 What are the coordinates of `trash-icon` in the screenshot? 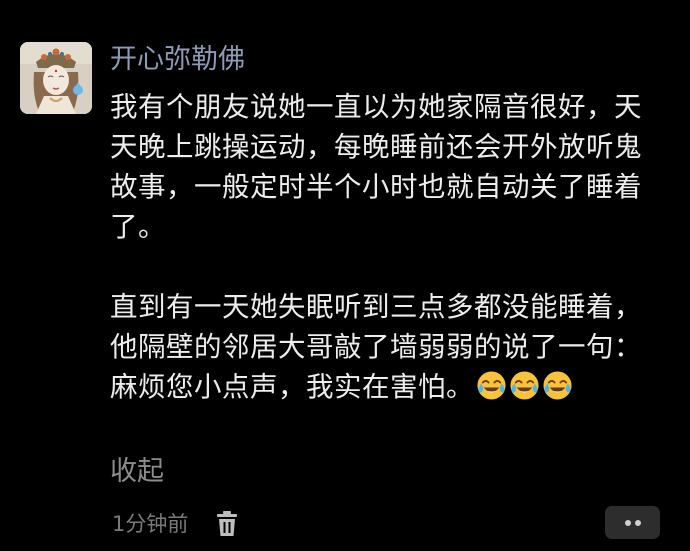 It's located at (227, 523).